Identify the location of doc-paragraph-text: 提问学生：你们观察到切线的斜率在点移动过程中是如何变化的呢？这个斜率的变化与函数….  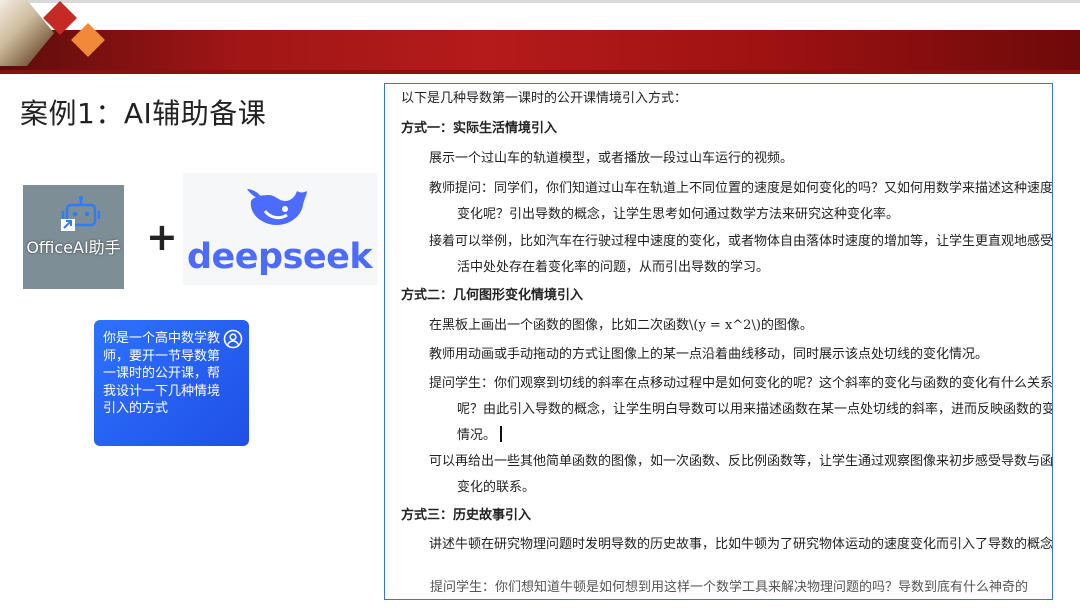
(741, 409).